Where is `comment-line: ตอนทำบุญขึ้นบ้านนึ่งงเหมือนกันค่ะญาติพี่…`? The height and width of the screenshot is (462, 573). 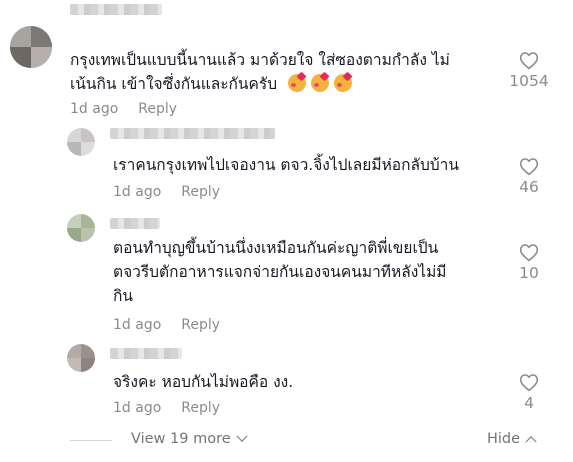
comment-line: ตอนทำบุญขึ้นบ้านนึ่งงเหมือนกันค่ะญาติพี่… is located at coordinates (276, 248).